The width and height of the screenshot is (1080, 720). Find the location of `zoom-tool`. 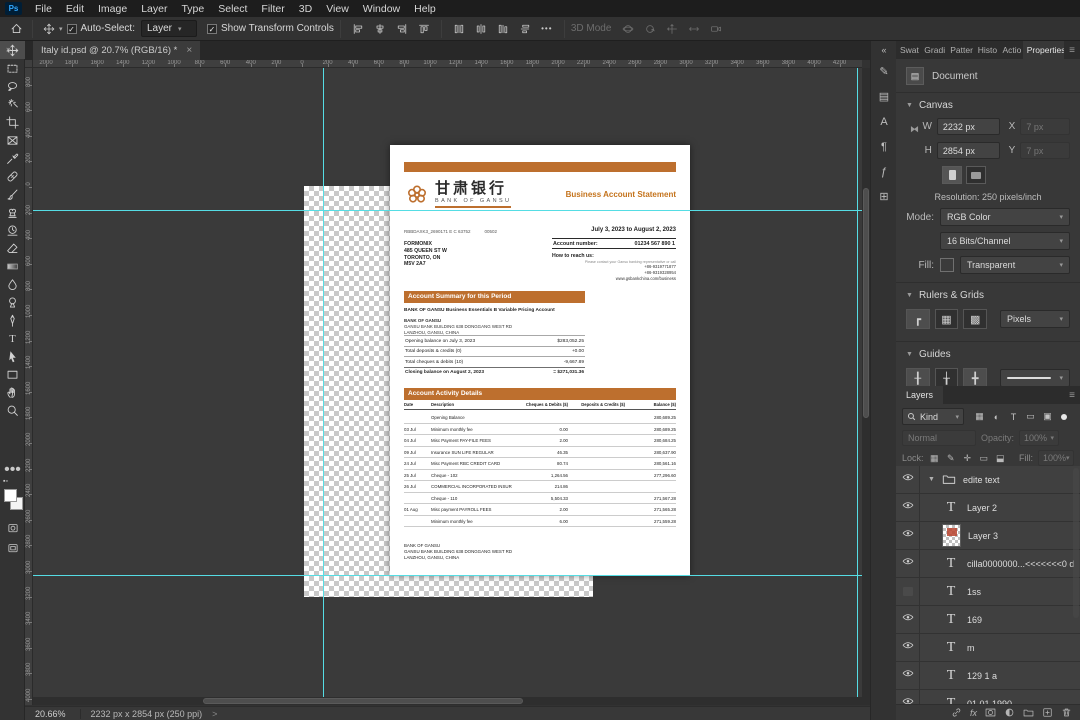

zoom-tool is located at coordinates (12, 410).